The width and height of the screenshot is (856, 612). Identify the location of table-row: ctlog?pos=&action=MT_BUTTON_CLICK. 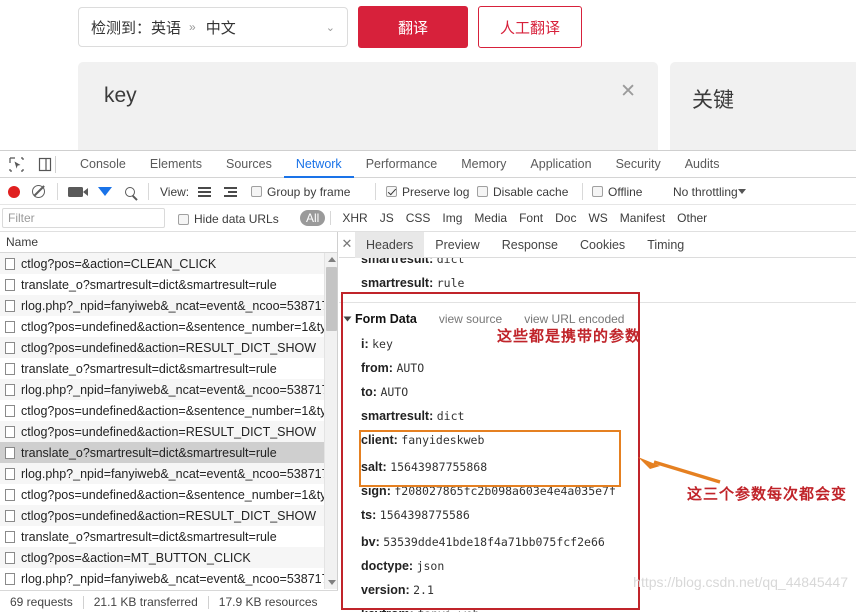
(168, 557).